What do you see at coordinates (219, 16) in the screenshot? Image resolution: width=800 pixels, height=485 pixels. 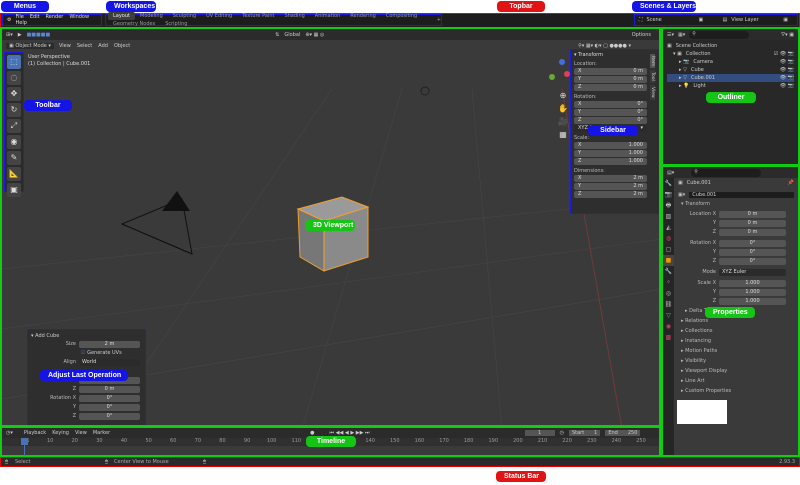 I see `tab-uv-editing: UV Editing` at bounding box center [219, 16].